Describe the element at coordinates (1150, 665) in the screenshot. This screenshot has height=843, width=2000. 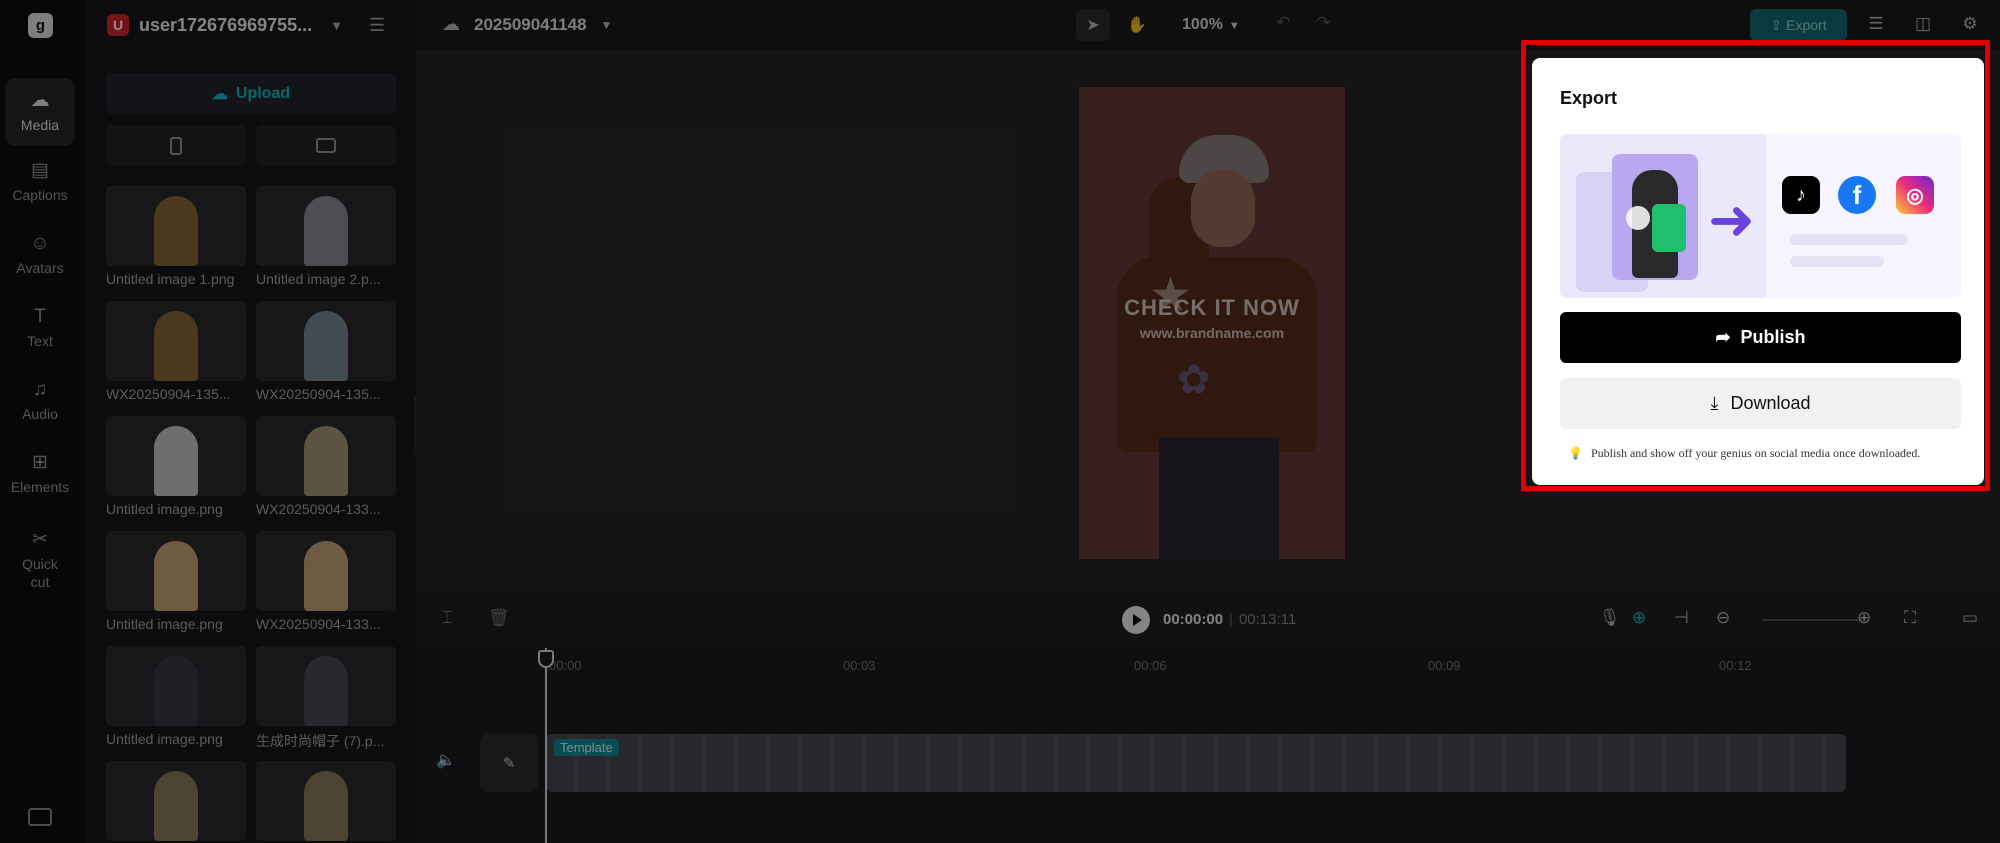
I see `ruler-tick: 00:06` at that location.